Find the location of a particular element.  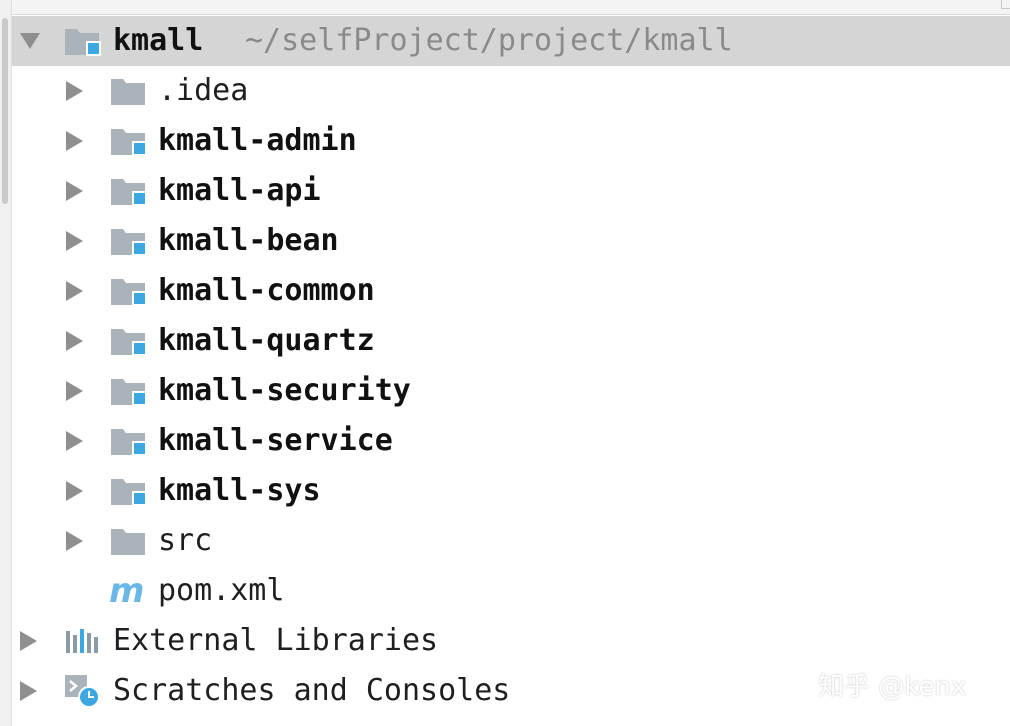

expanded-arrow-icon is located at coordinates (30, 41).